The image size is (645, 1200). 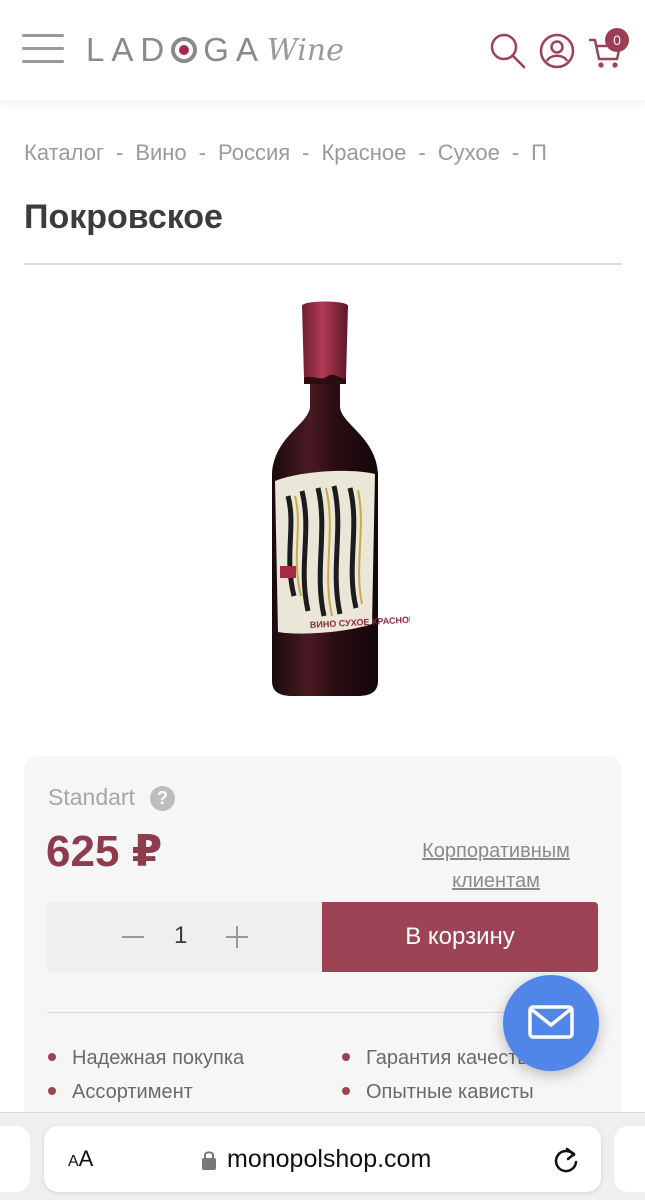 I want to click on page-title: Покровское, so click(x=123, y=217).